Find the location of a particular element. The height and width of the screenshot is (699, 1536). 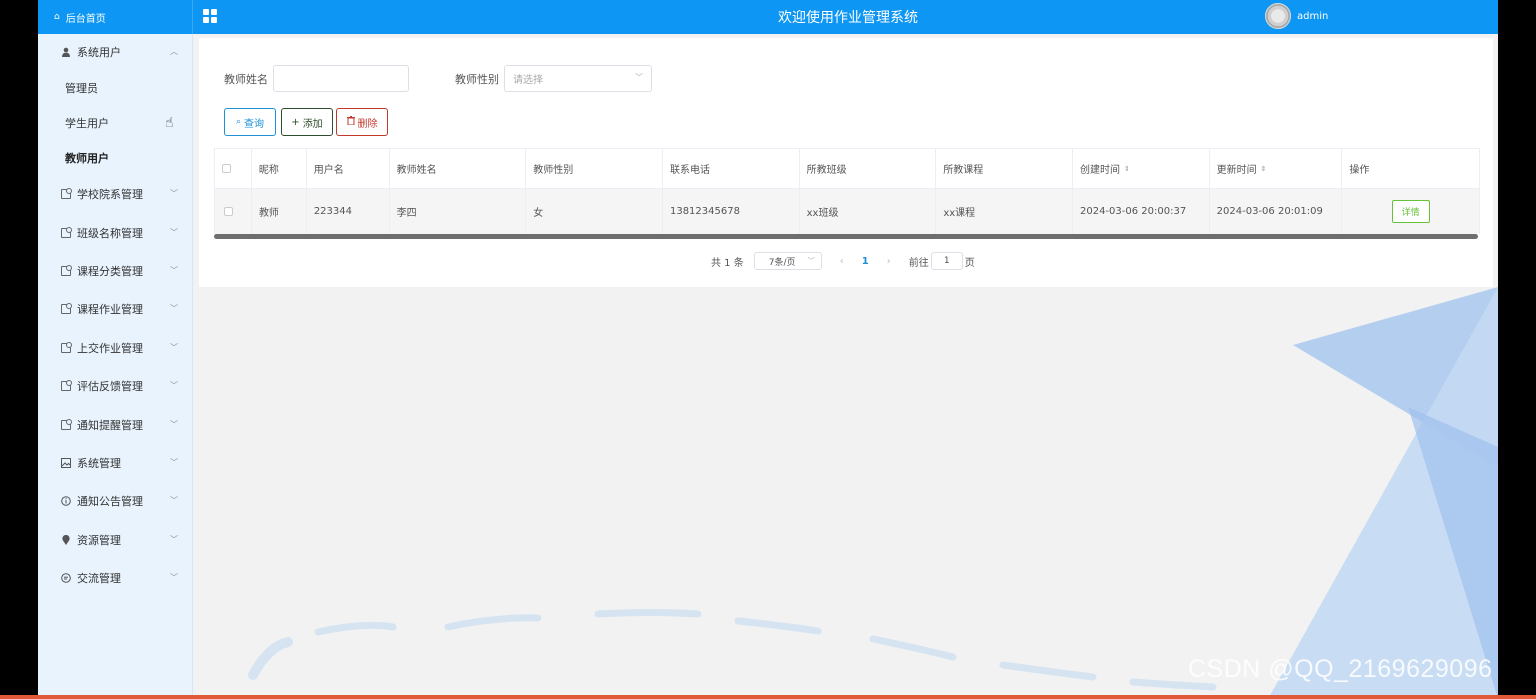

cell-gender: 女 is located at coordinates (594, 211).